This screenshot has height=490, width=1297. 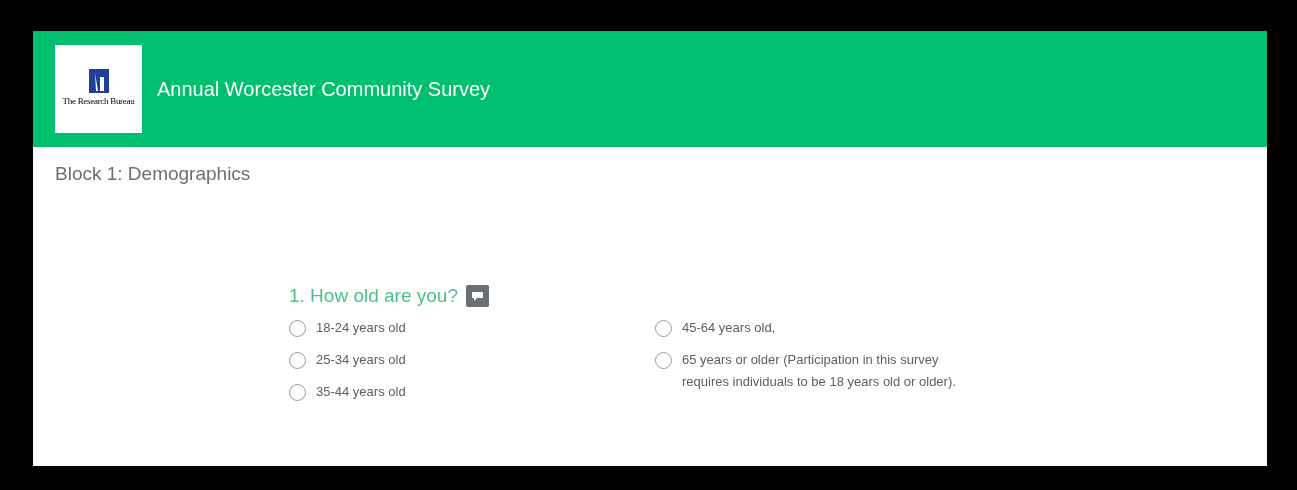 What do you see at coordinates (98, 102) in the screenshot?
I see `logo-text: The Research Bureau` at bounding box center [98, 102].